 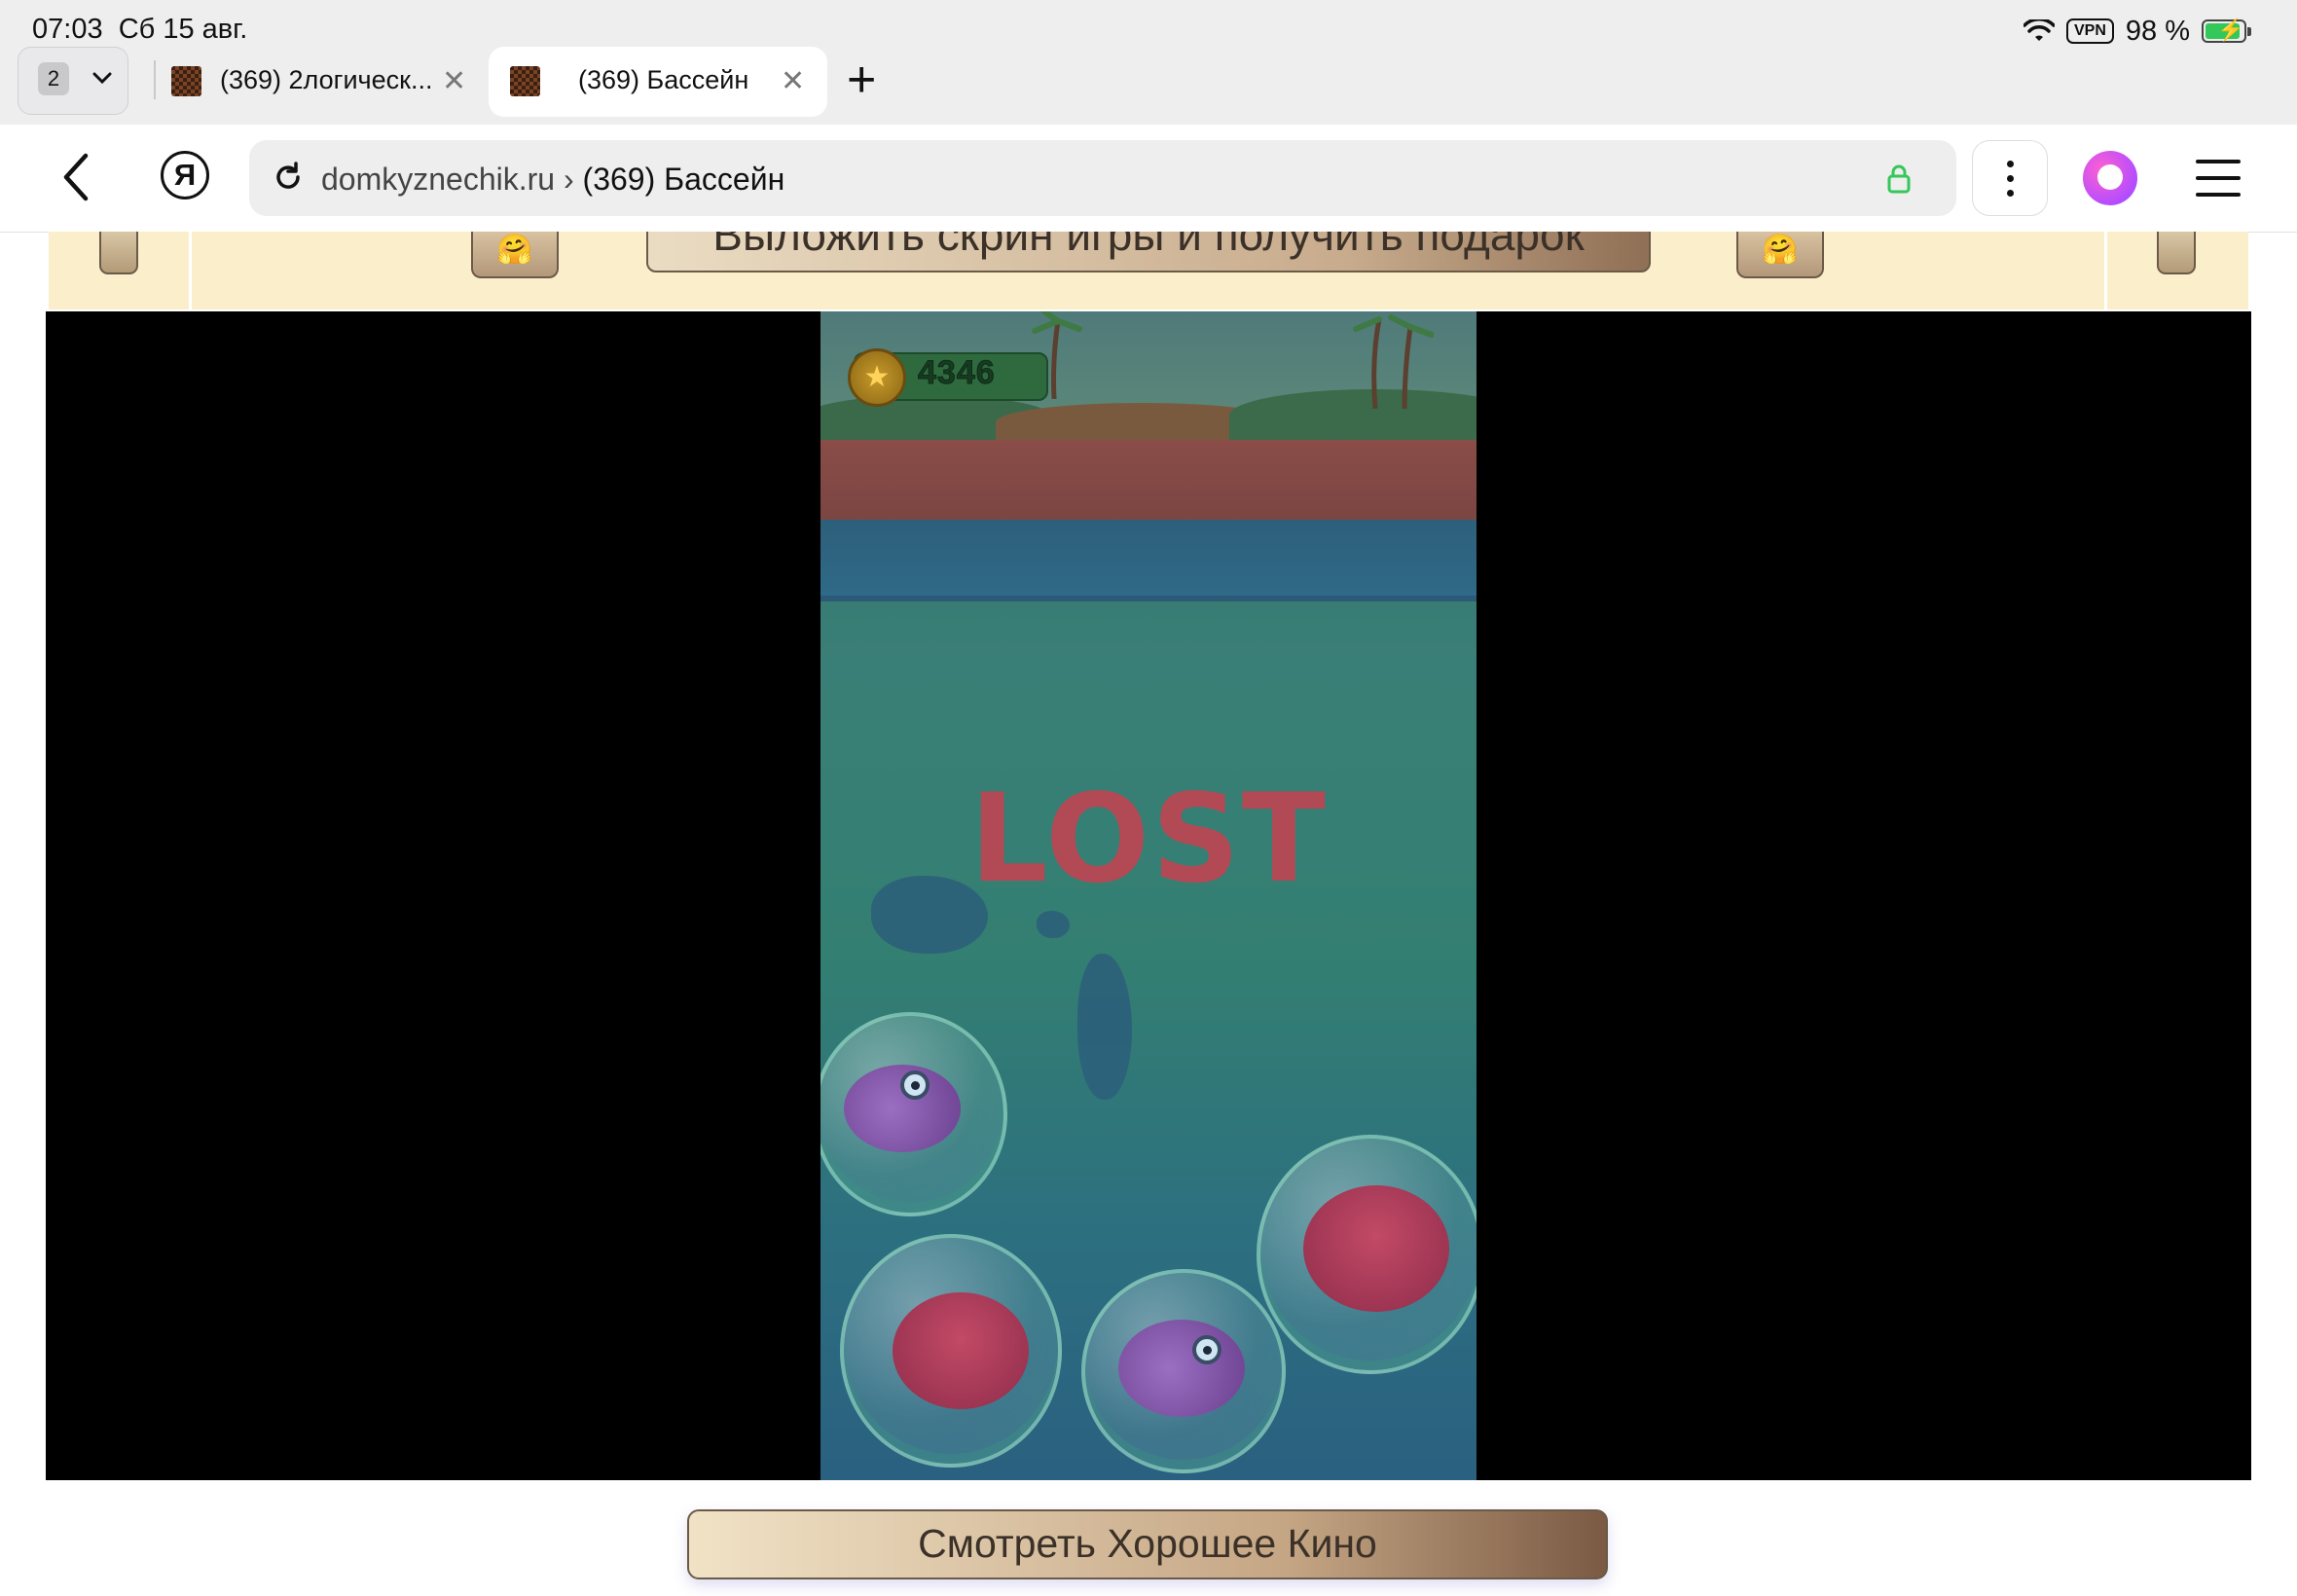 What do you see at coordinates (2110, 178) in the screenshot?
I see `alice-assistant-icon` at bounding box center [2110, 178].